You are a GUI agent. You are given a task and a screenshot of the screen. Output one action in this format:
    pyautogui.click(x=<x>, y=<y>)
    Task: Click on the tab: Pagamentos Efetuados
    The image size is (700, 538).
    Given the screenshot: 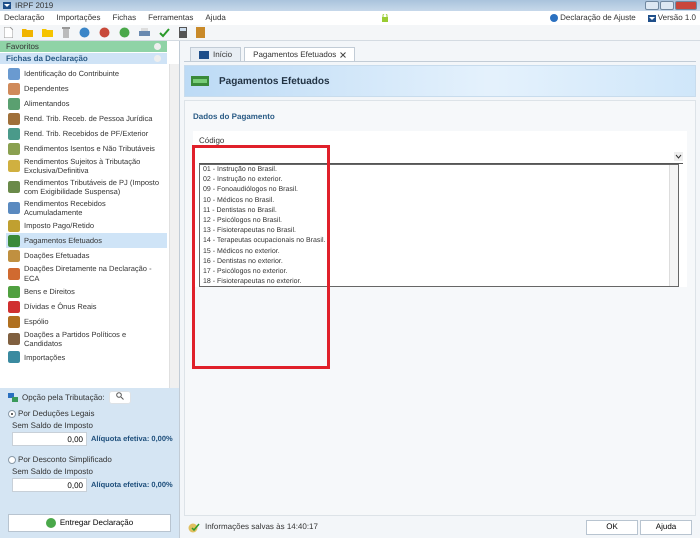 What is the action you would take?
    pyautogui.click(x=300, y=54)
    